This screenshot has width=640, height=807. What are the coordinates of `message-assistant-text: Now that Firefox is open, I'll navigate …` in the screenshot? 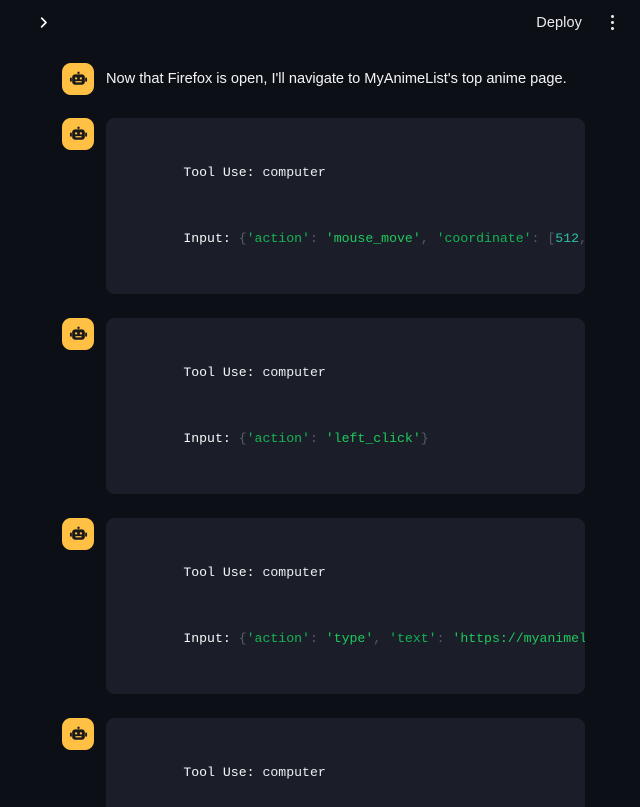 It's located at (320, 79).